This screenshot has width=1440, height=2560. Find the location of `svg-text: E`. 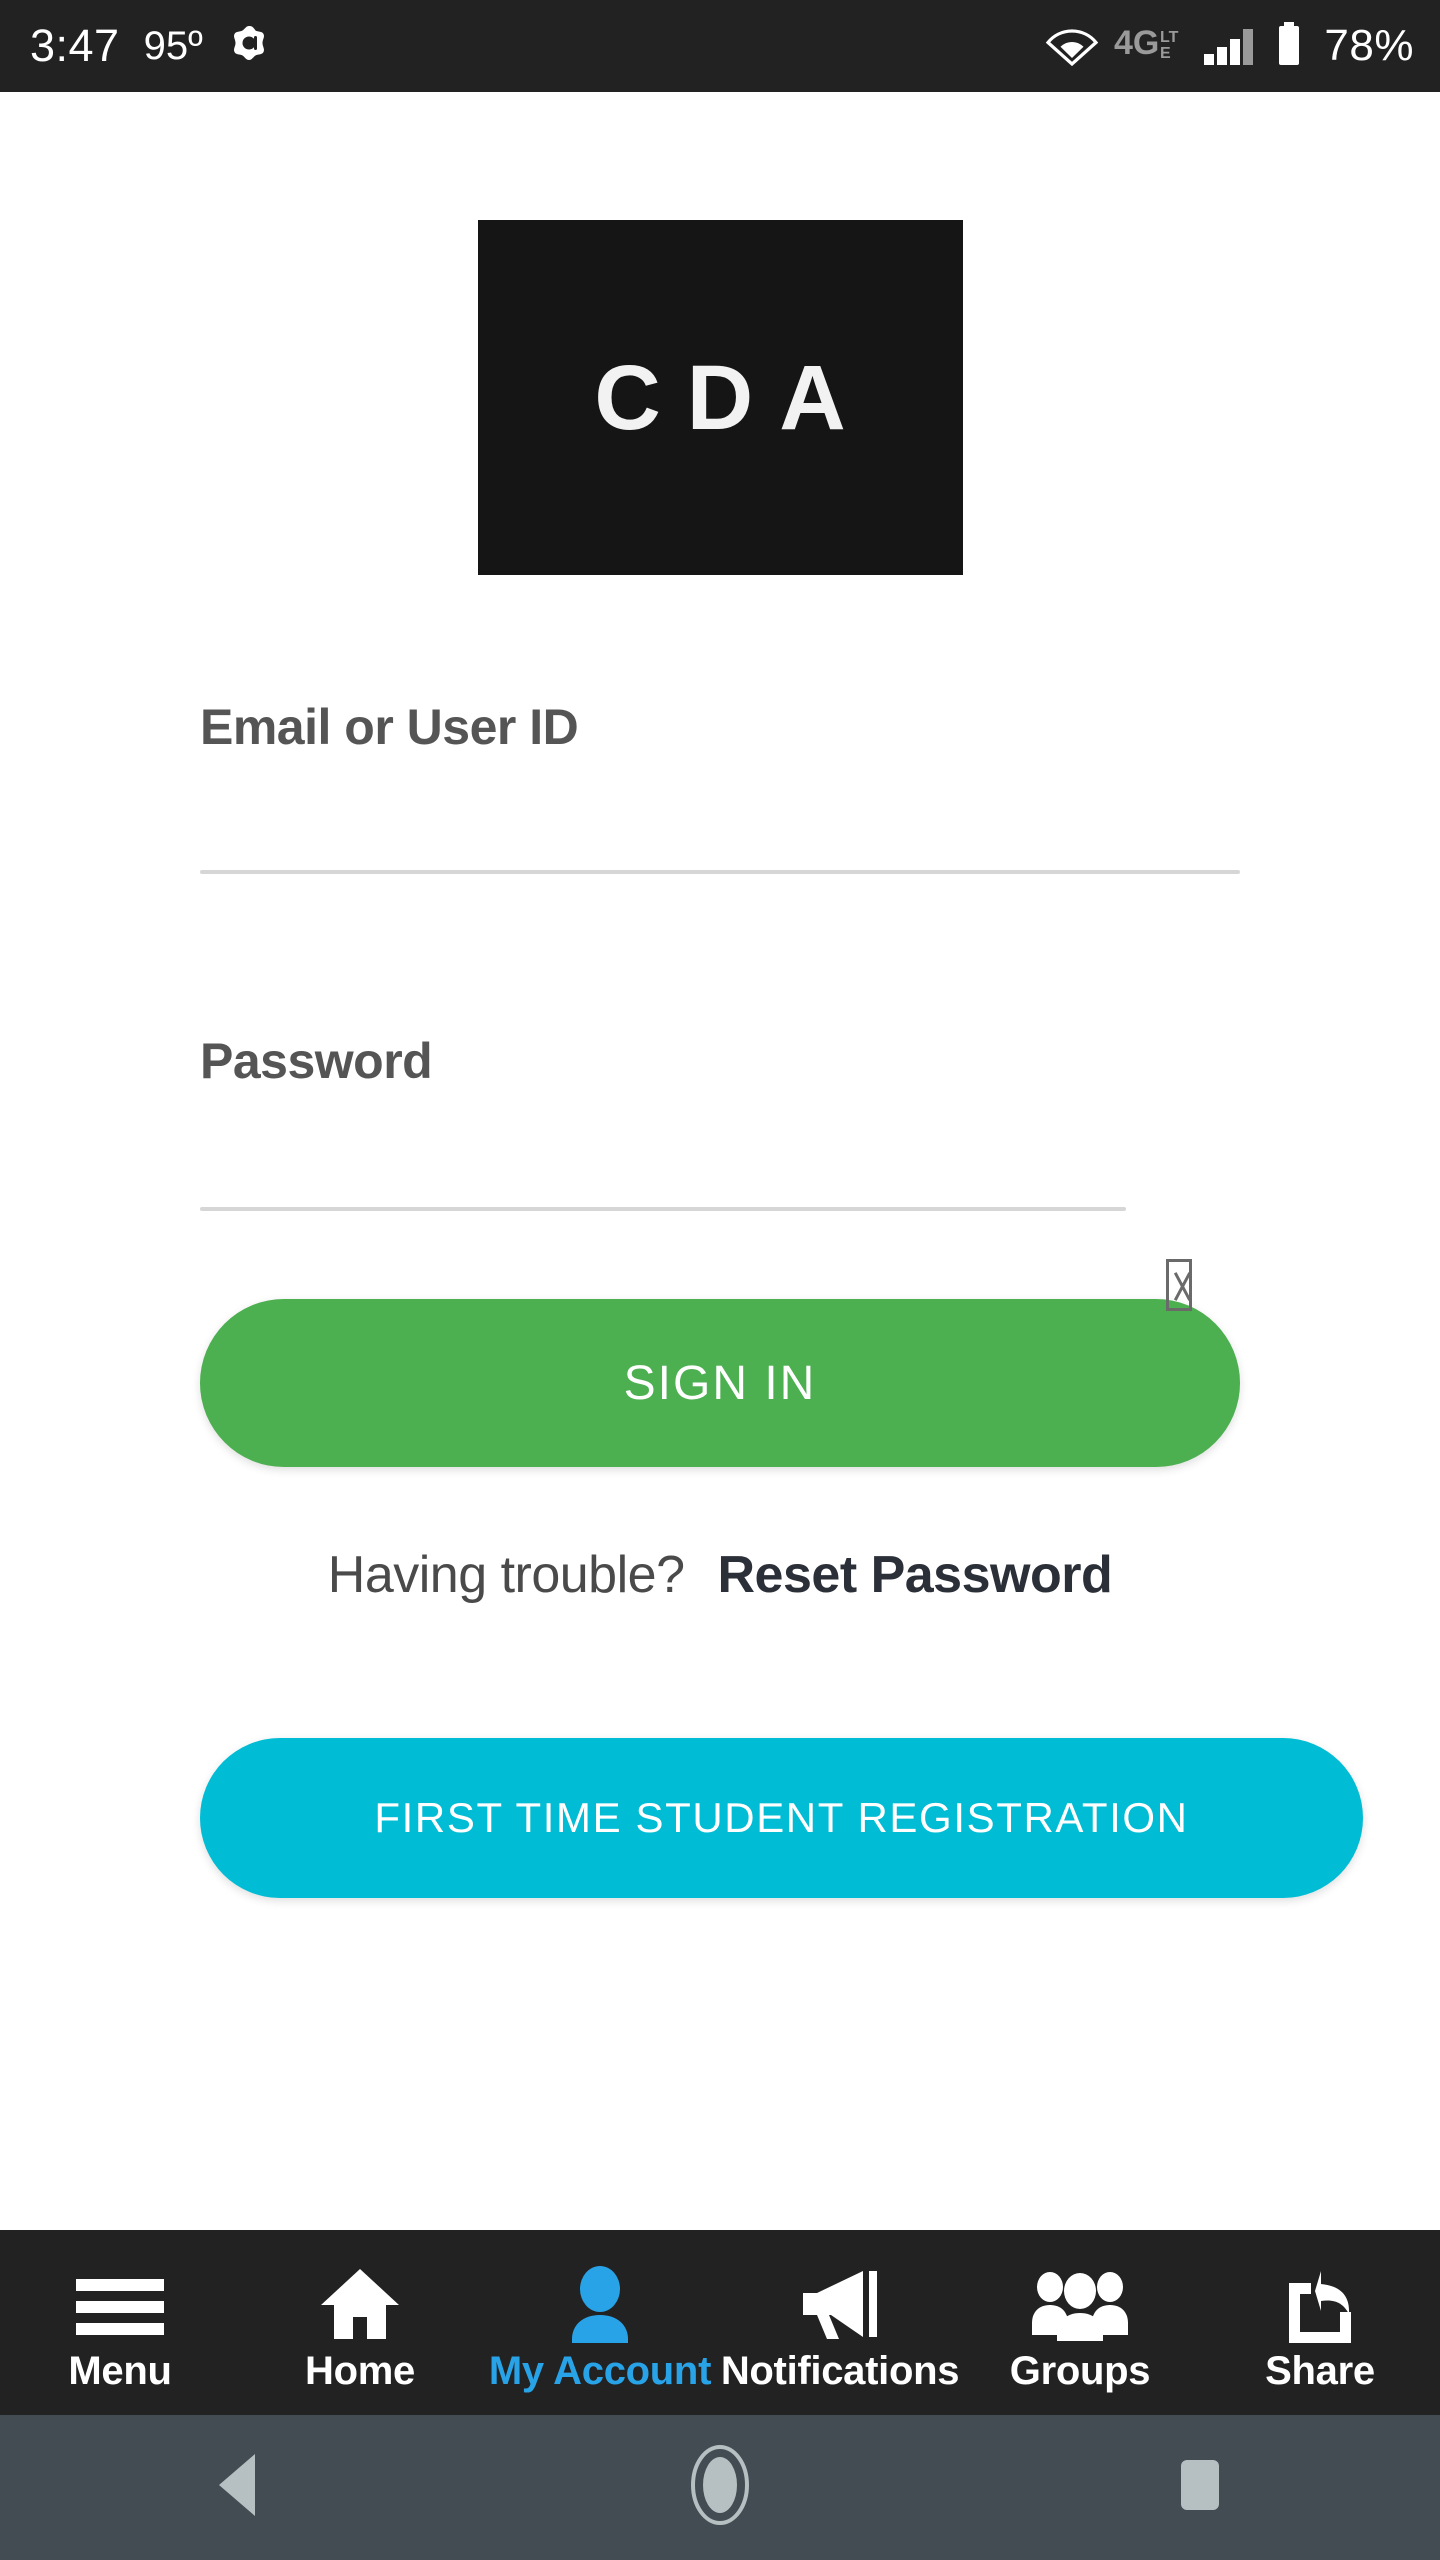

svg-text: E is located at coordinates (1165, 53).